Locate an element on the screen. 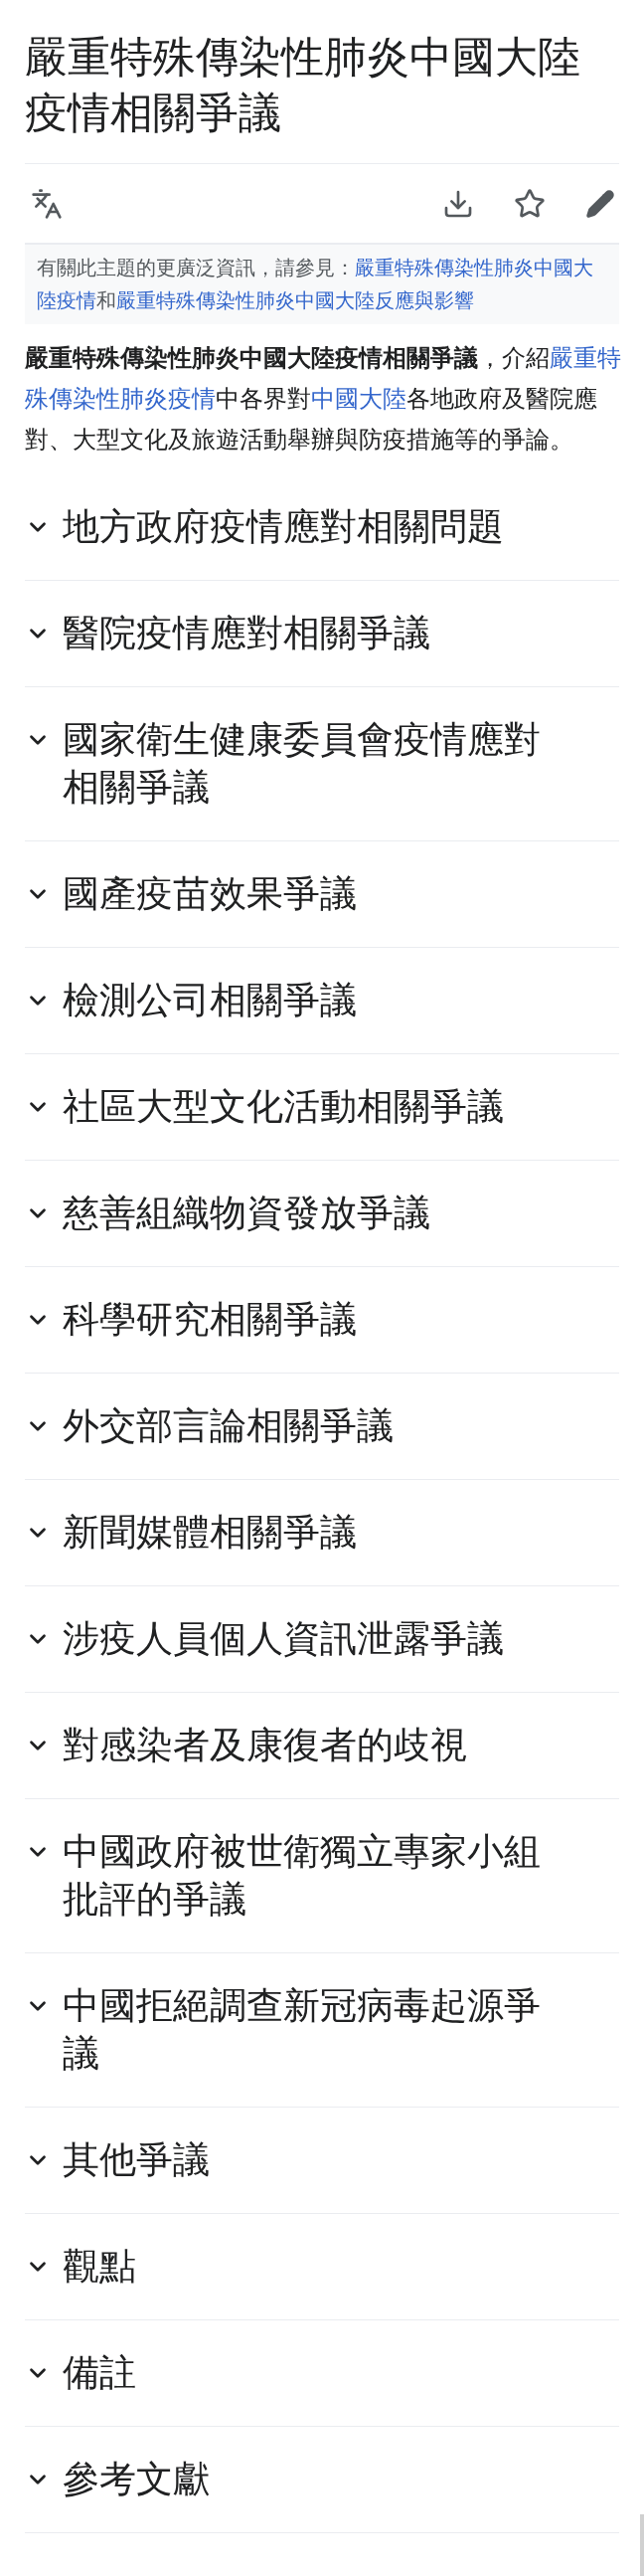 This screenshot has height=2576, width=644. edit-icon is located at coordinates (600, 203).